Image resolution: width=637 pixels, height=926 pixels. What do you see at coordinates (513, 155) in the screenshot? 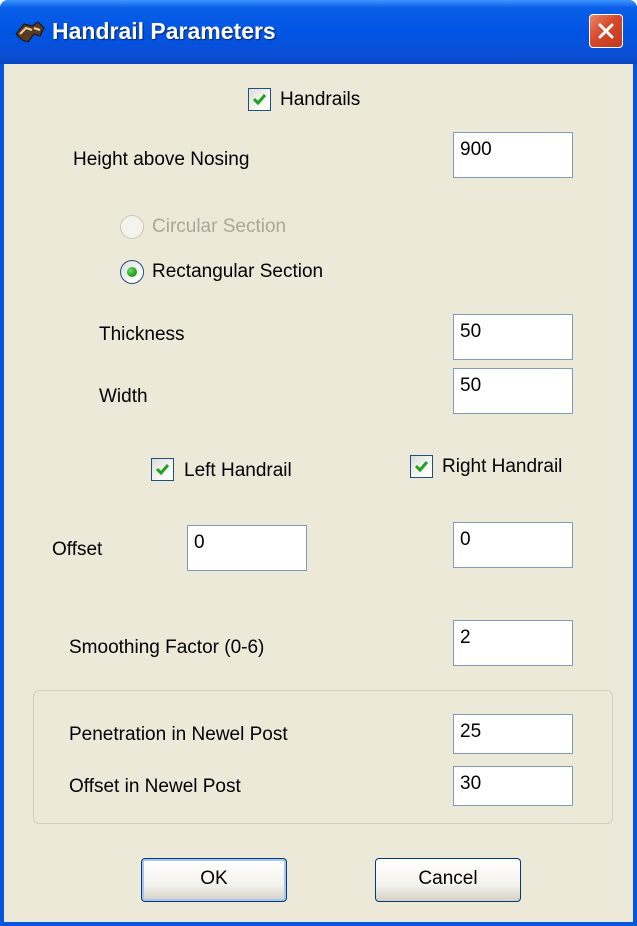
I see `height-above-nosing-input: 900` at bounding box center [513, 155].